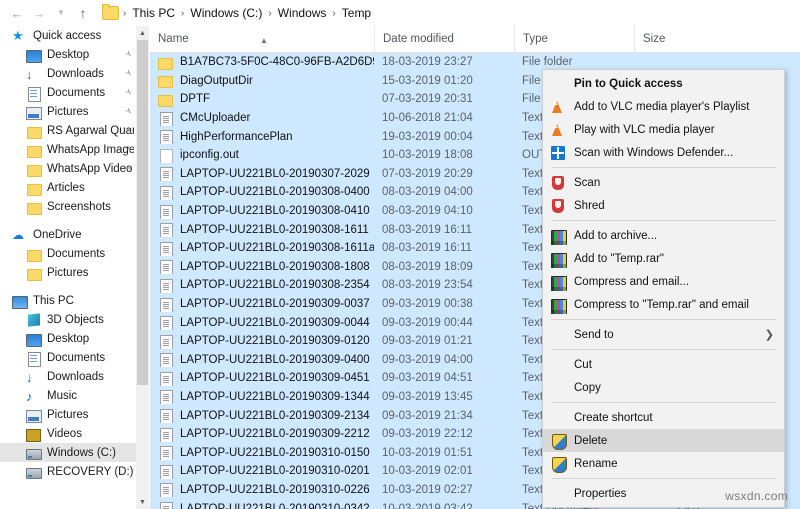 The height and width of the screenshot is (509, 800). What do you see at coordinates (574, 39) in the screenshot?
I see `column-header-type: Type` at bounding box center [574, 39].